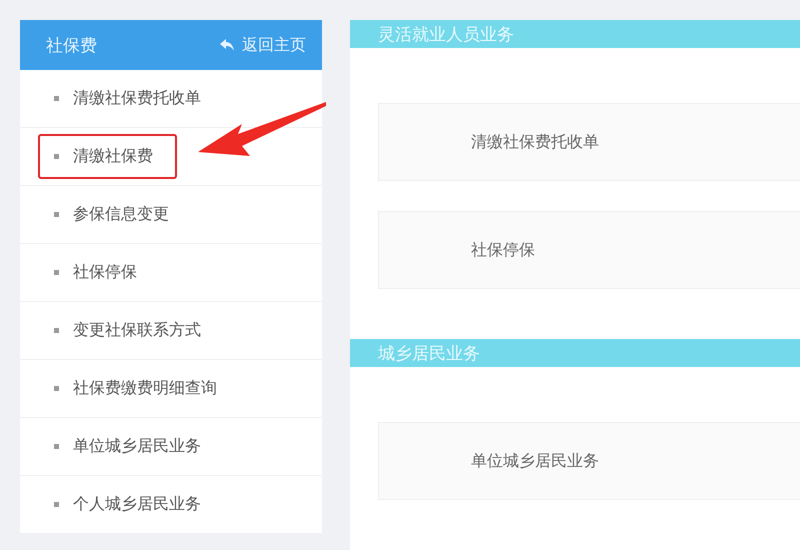 This screenshot has height=550, width=800. I want to click on sidebar-item: 社保停保, so click(99, 272).